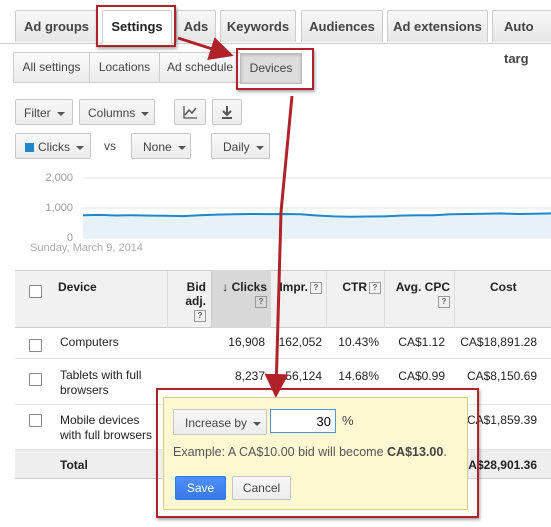  I want to click on annotation-arrows, so click(235, 217).